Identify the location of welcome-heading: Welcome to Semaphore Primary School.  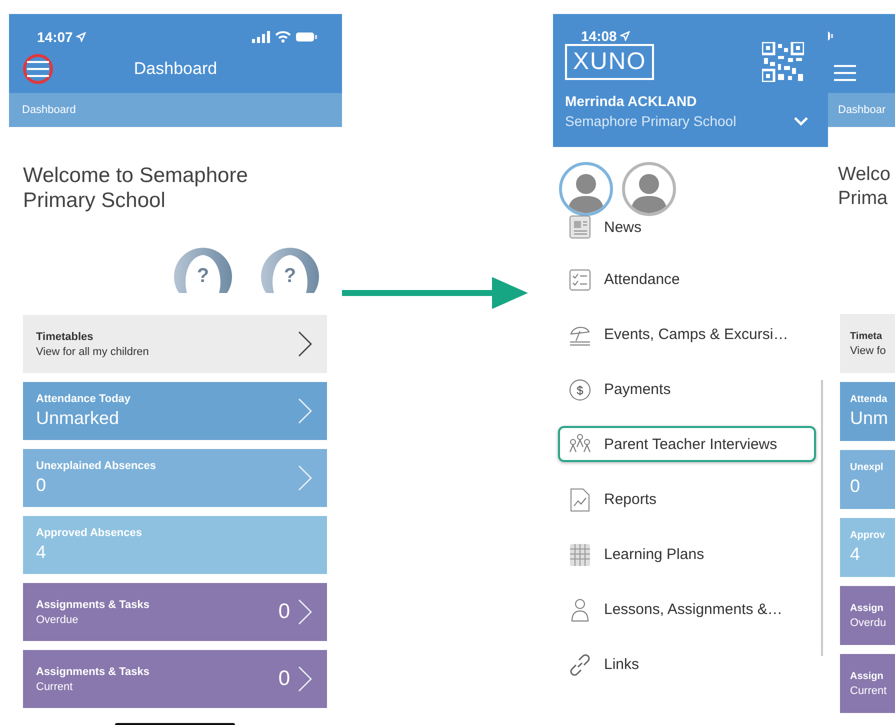
(136, 188).